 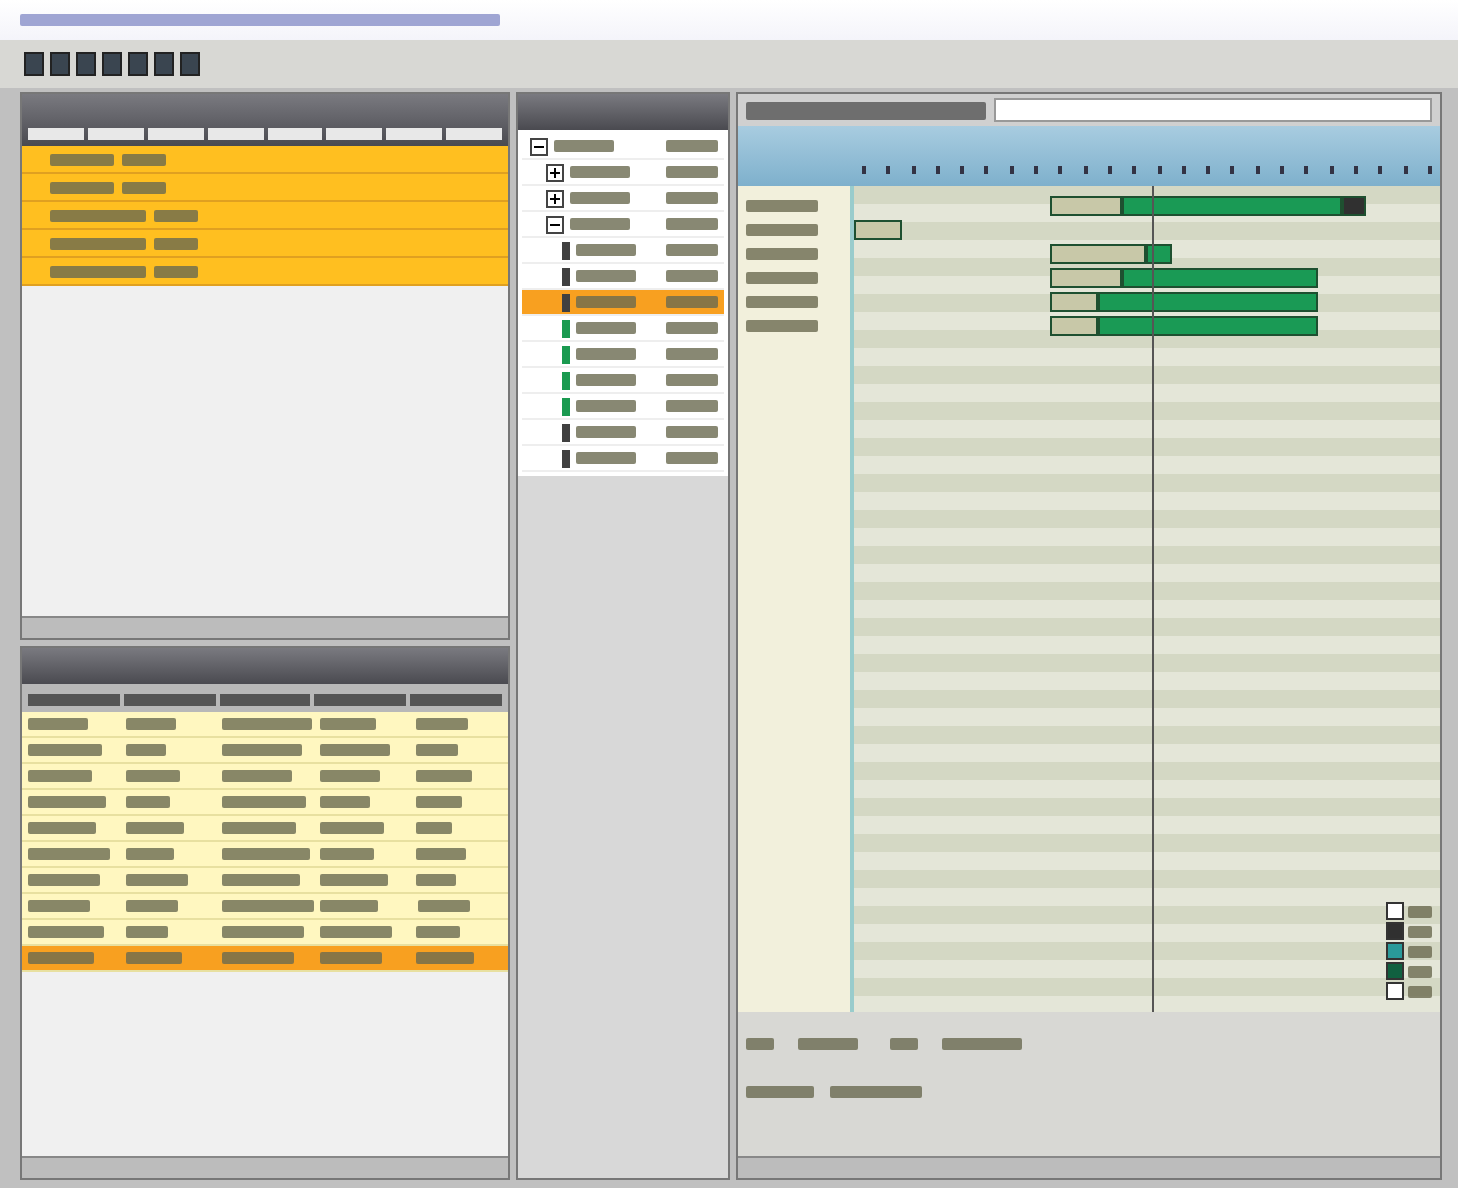 What do you see at coordinates (1354, 206) in the screenshot?
I see `gantt-bar-end` at bounding box center [1354, 206].